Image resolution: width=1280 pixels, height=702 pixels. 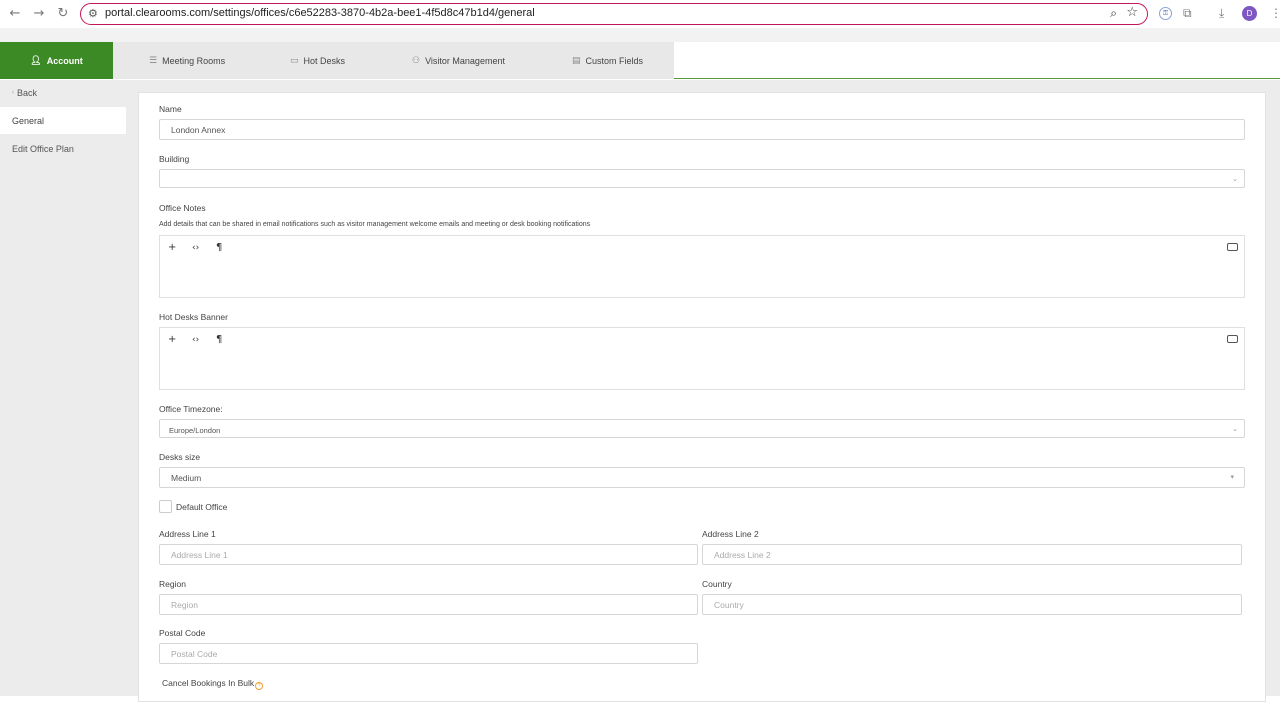 What do you see at coordinates (614, 60) in the screenshot?
I see `tab-custom-fields-label: Custom Fields` at bounding box center [614, 60].